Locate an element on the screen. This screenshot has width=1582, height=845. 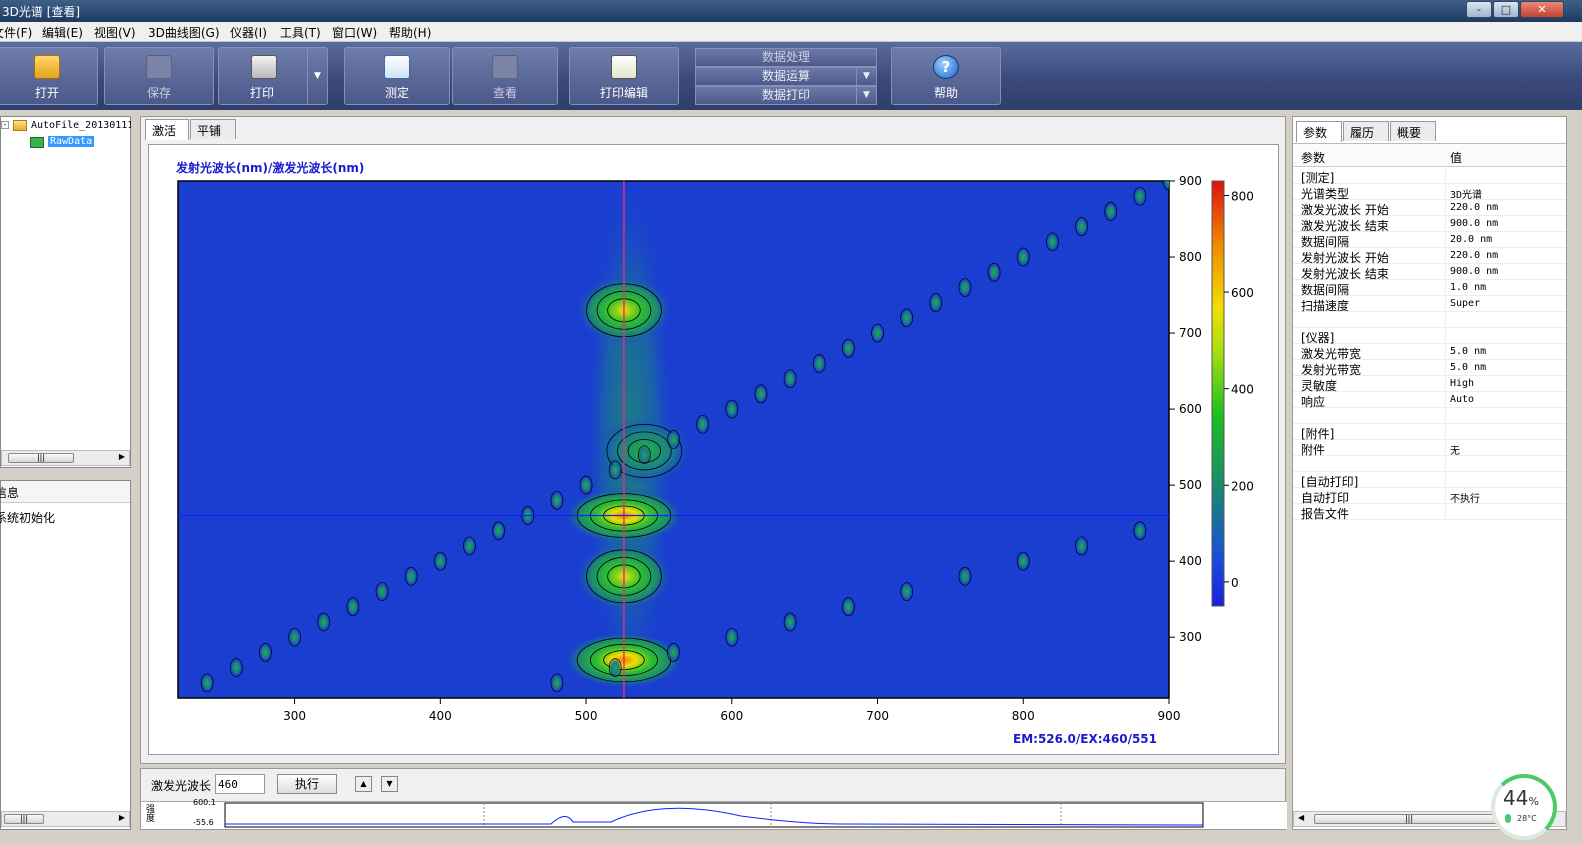
close-button: ✕ is located at coordinates (1542, 9).